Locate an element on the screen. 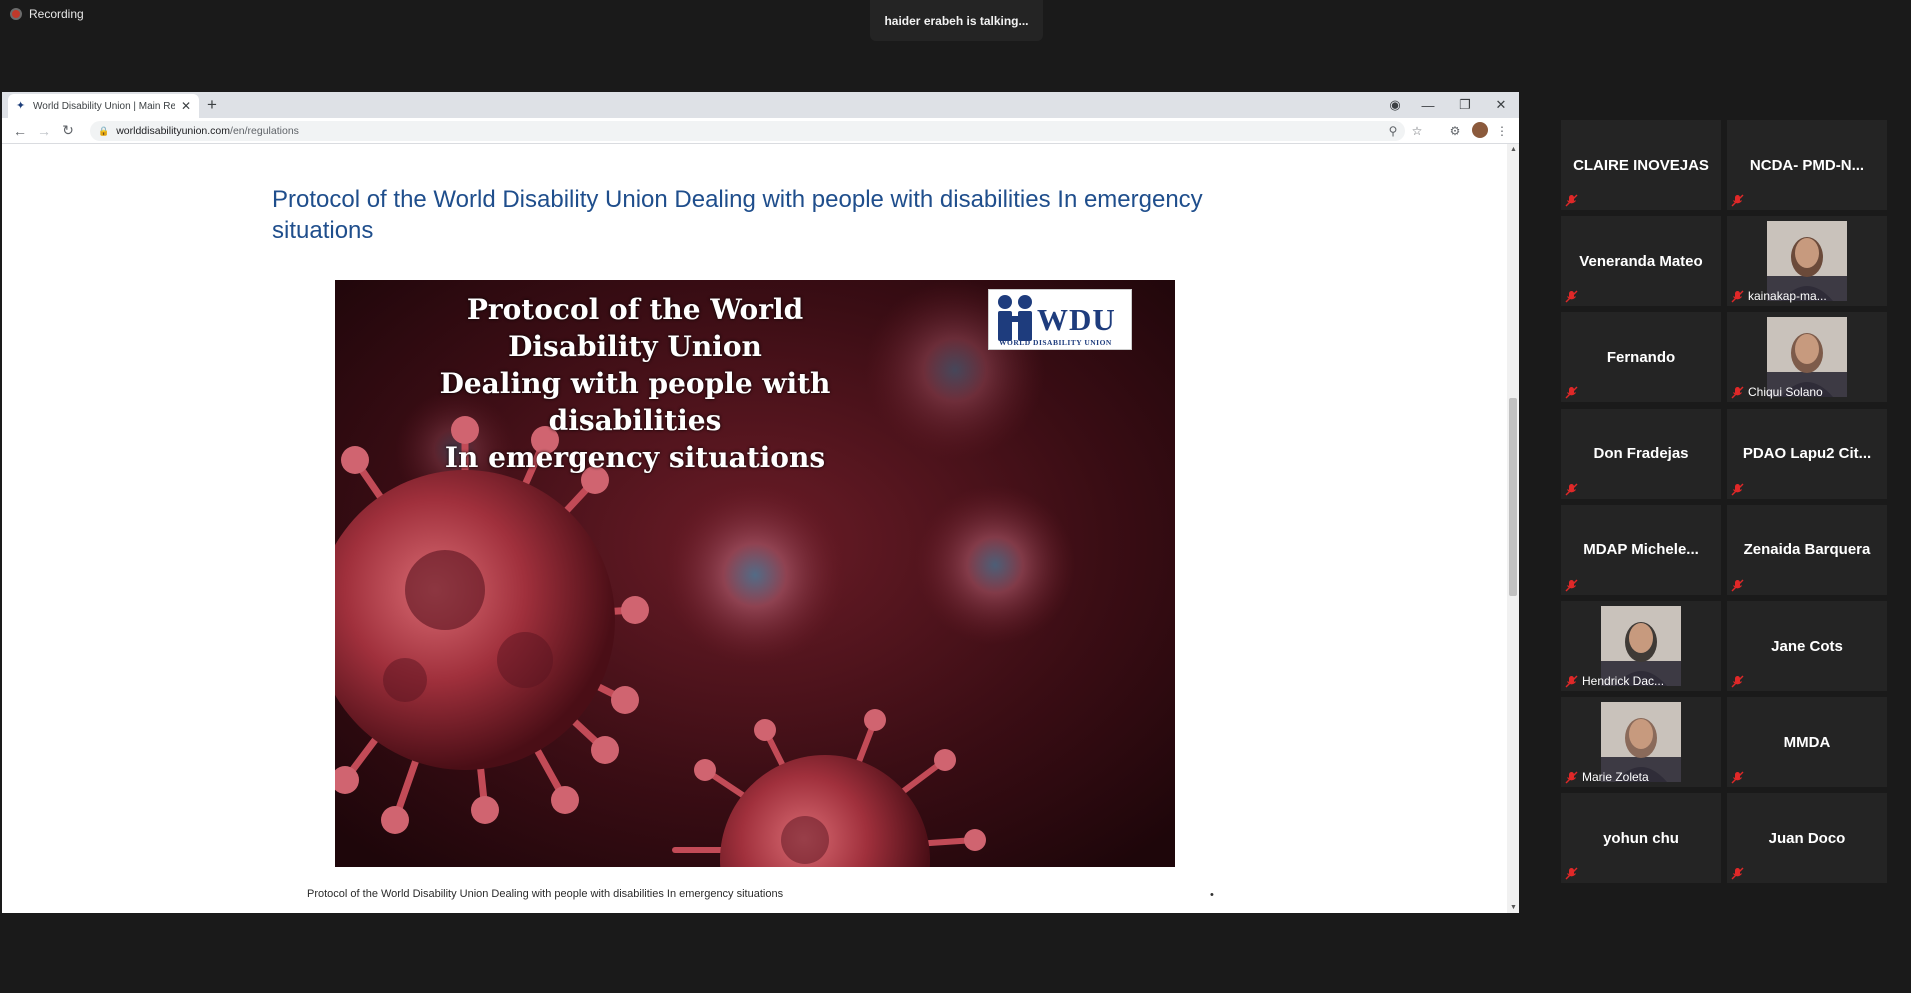 This screenshot has height=993, width=1911. participant-footer: Chiqui Solano is located at coordinates (1777, 392).